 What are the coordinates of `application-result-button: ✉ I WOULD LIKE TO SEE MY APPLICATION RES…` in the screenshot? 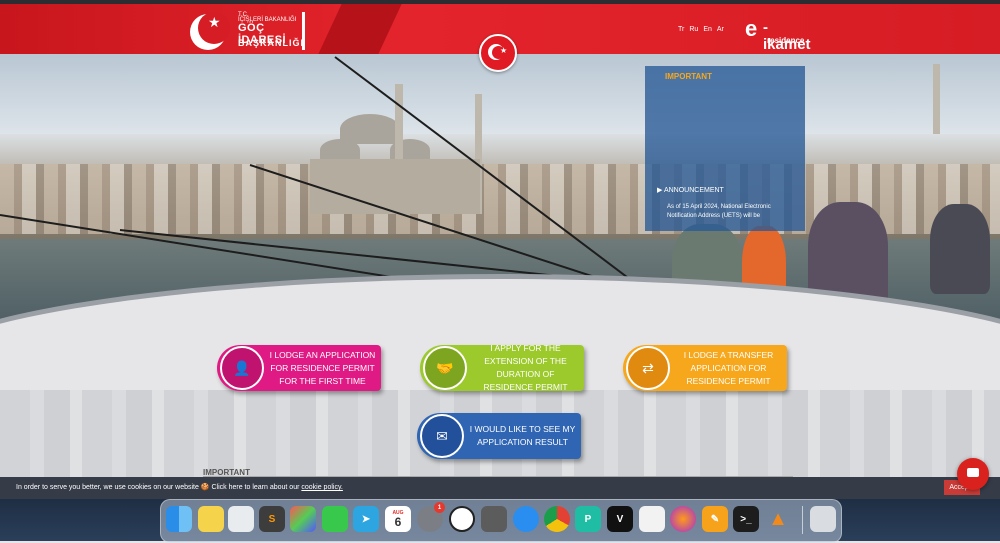 It's located at (499, 436).